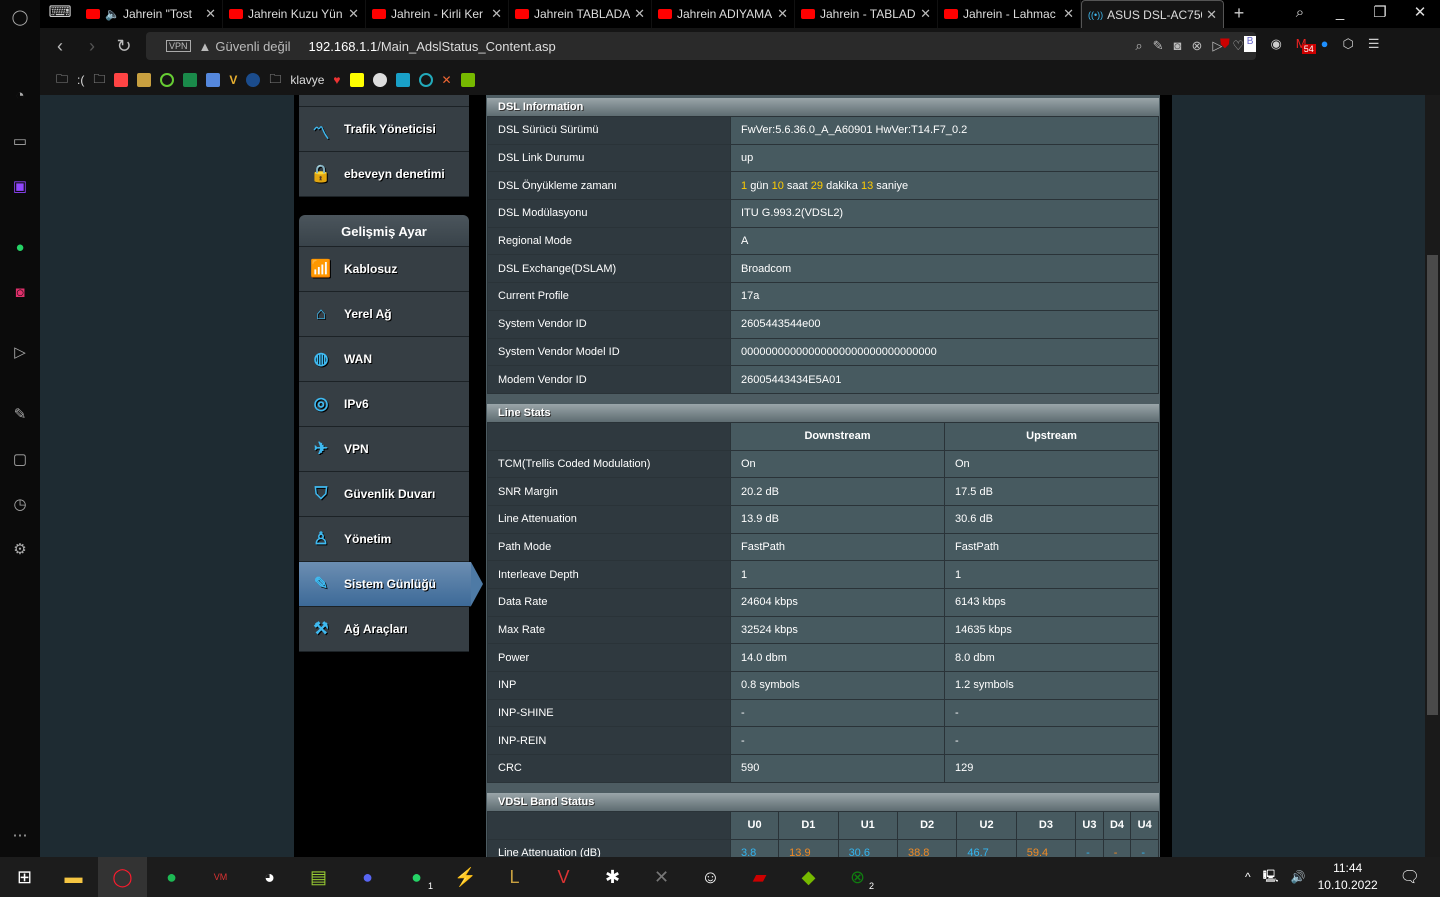  Describe the element at coordinates (60, 46) in the screenshot. I see `back-button: ‹` at that location.